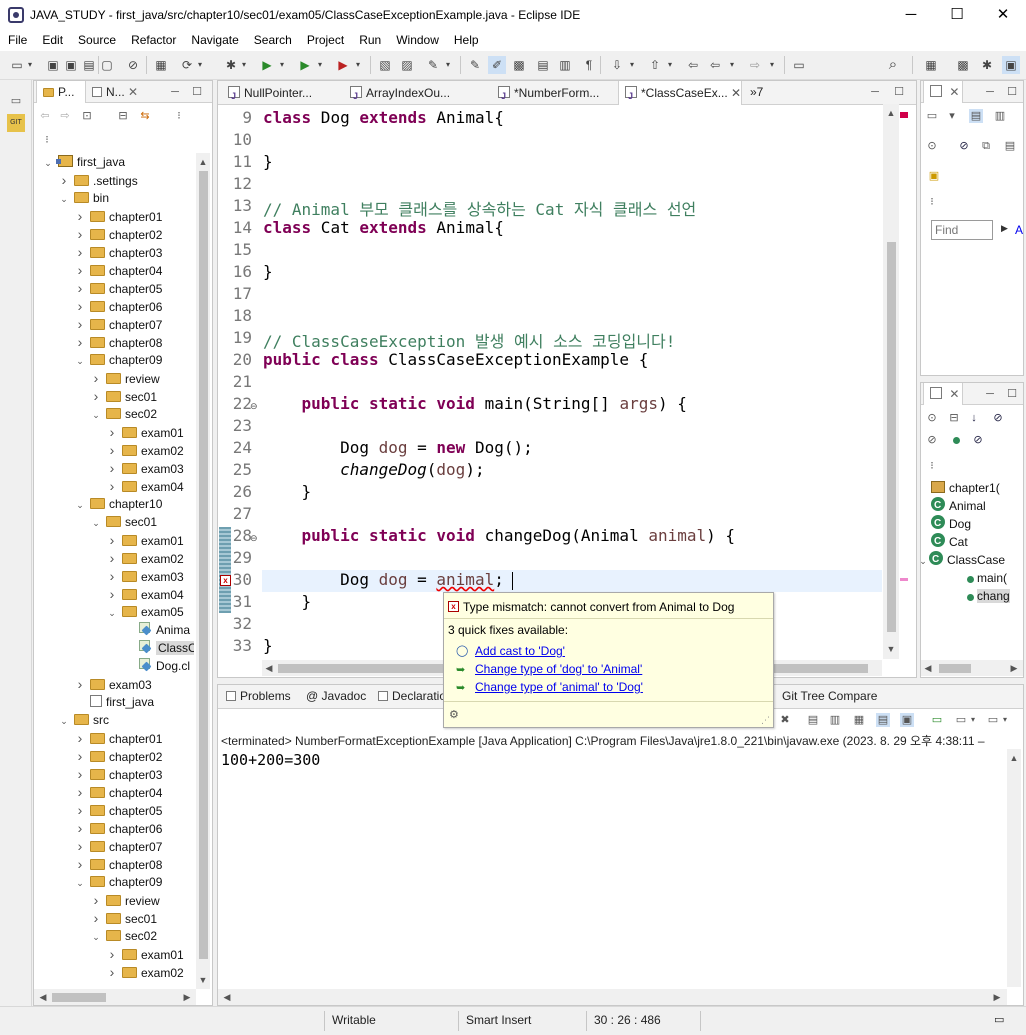 The width and height of the screenshot is (1026, 1035). I want to click on maximize-panel-icon: ☐, so click(197, 92).